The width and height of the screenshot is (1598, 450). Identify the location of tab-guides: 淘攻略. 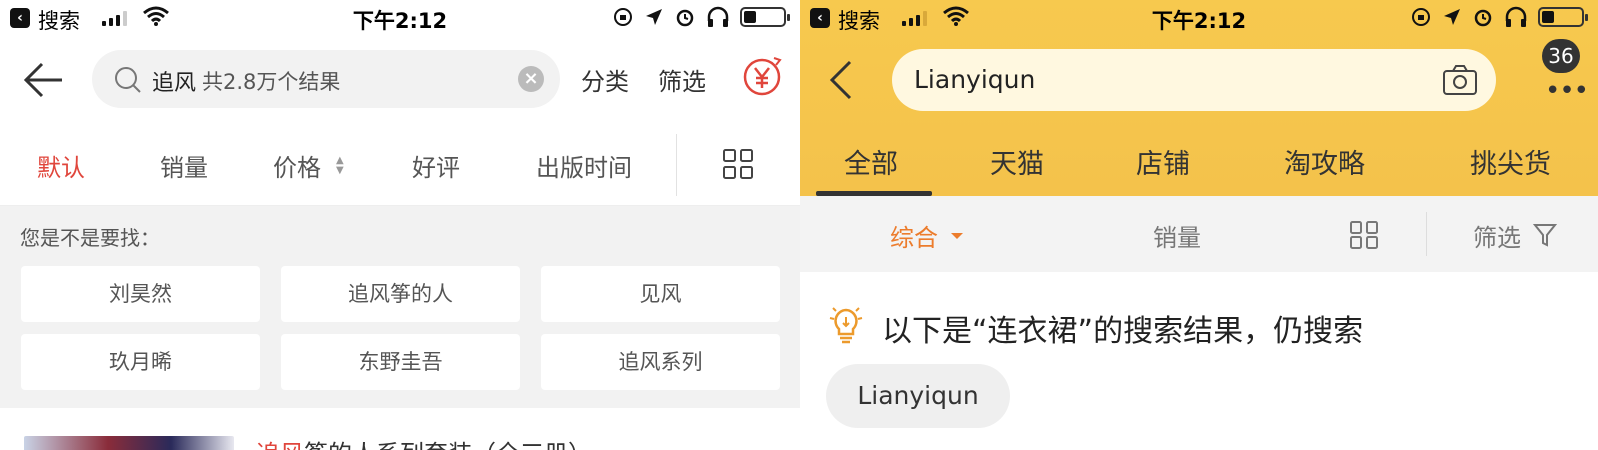
(1324, 161).